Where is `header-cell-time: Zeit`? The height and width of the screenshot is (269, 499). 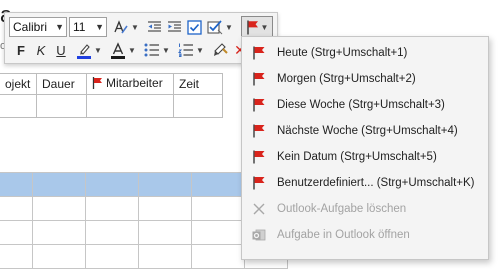
header-cell-time: Zeit is located at coordinates (198, 84).